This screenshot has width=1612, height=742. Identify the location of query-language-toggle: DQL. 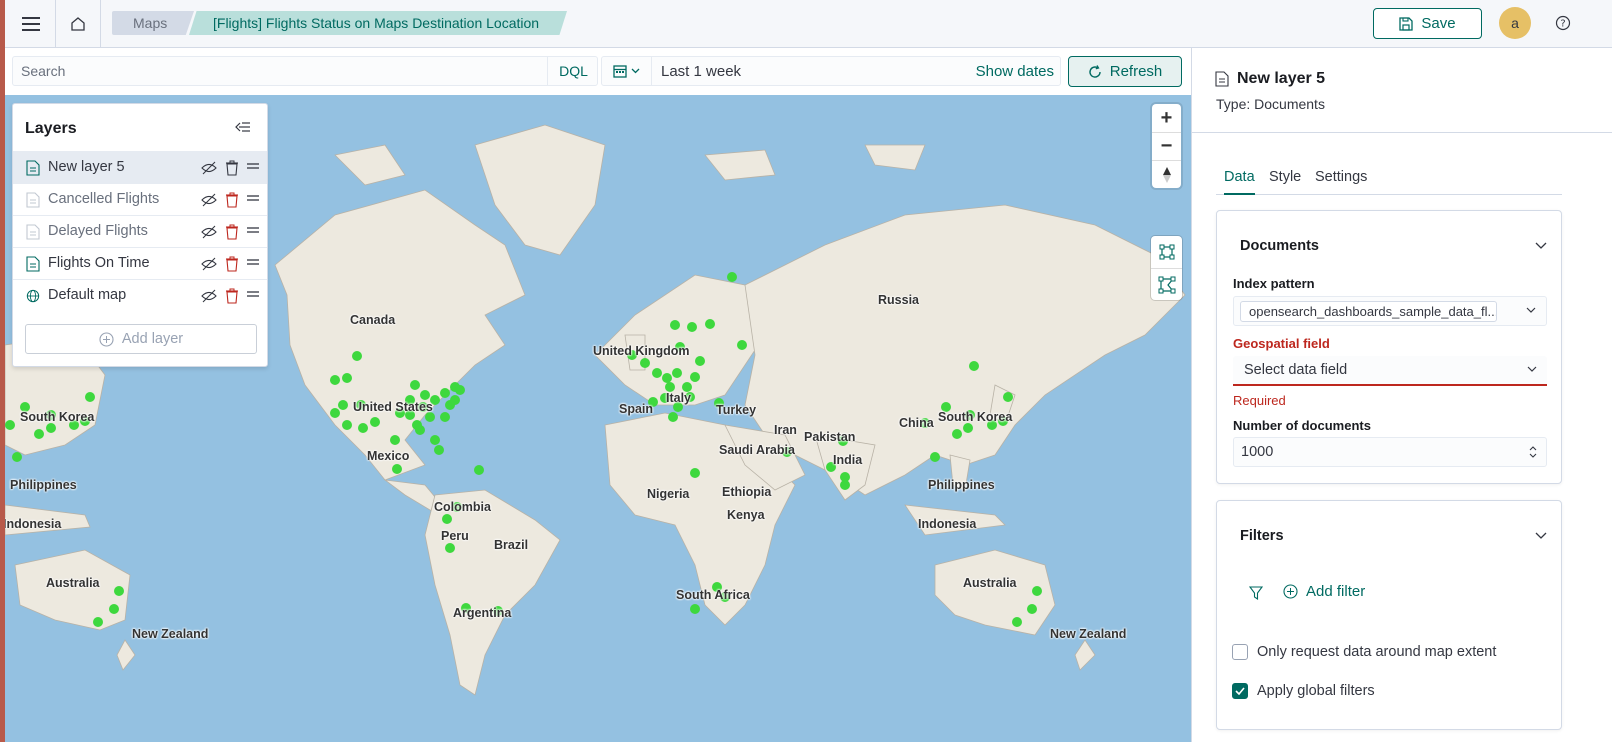
(573, 71).